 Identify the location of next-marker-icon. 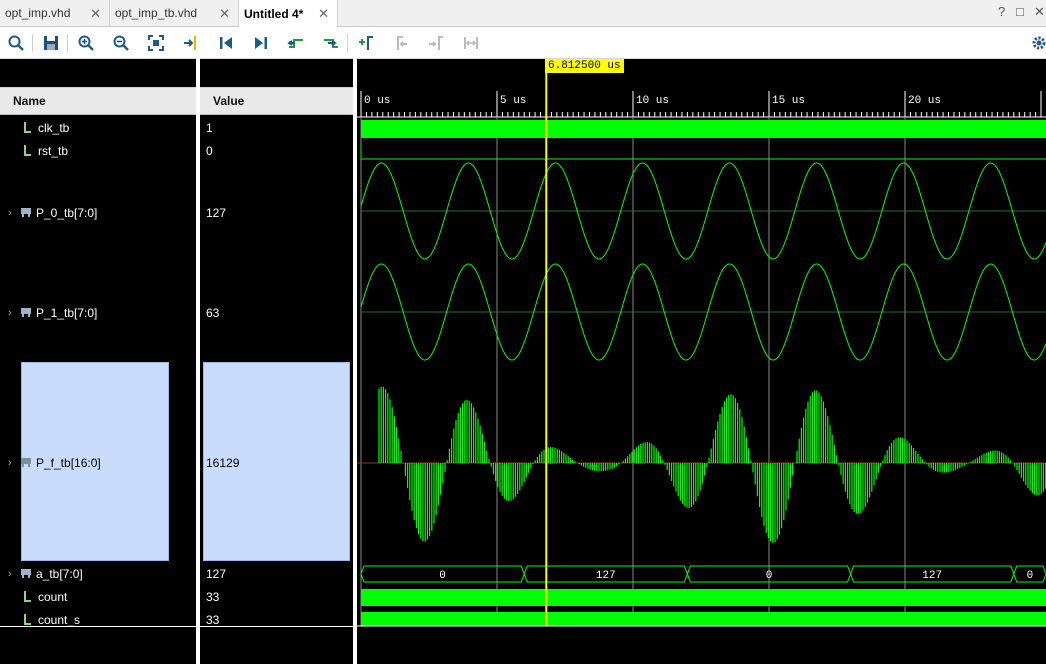
(436, 43).